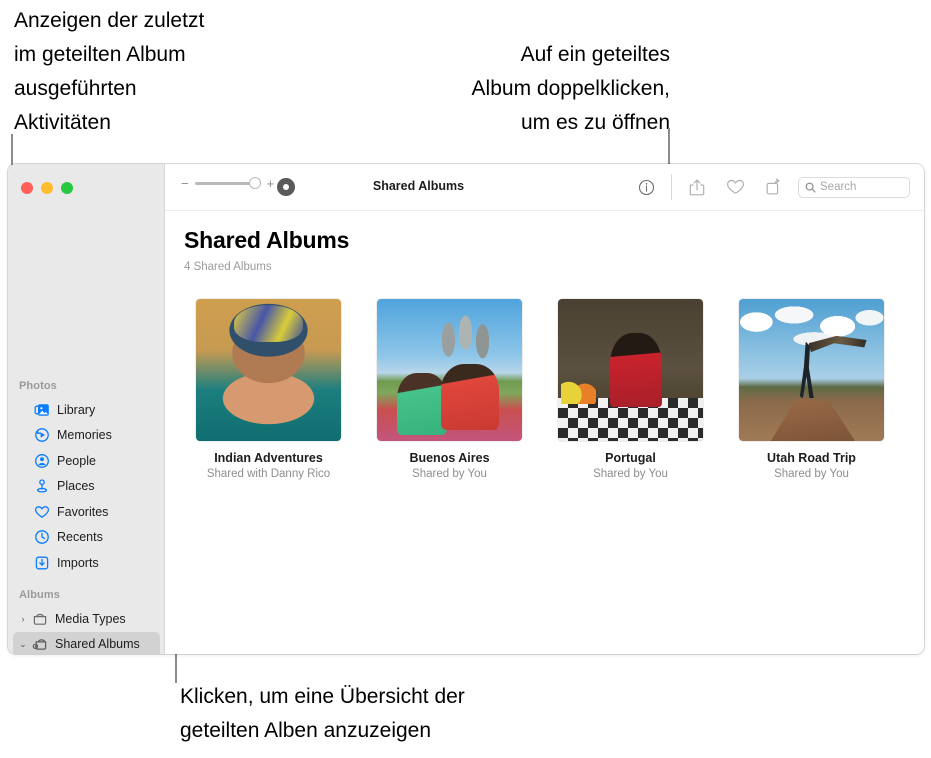 The width and height of the screenshot is (931, 758). I want to click on album-artwork-portugal, so click(630, 370).